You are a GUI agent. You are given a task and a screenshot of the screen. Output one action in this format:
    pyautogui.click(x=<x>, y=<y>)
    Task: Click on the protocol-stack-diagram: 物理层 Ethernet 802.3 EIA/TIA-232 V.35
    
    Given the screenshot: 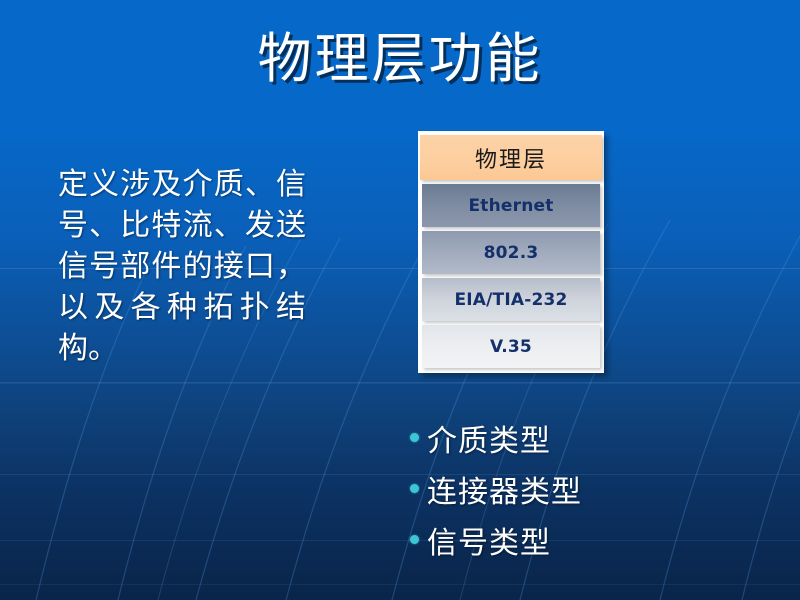 What is the action you would take?
    pyautogui.click(x=511, y=252)
    